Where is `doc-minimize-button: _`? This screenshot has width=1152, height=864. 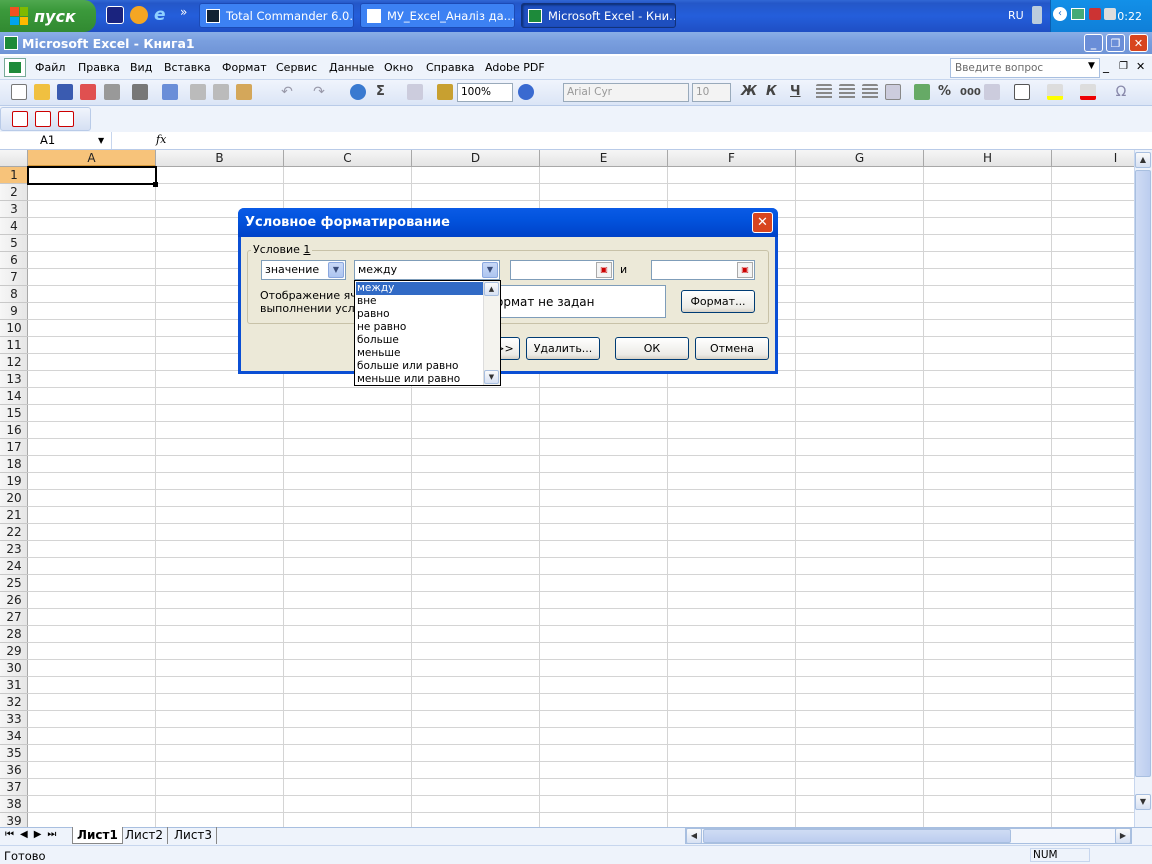 doc-minimize-button: _ is located at coordinates (1106, 66).